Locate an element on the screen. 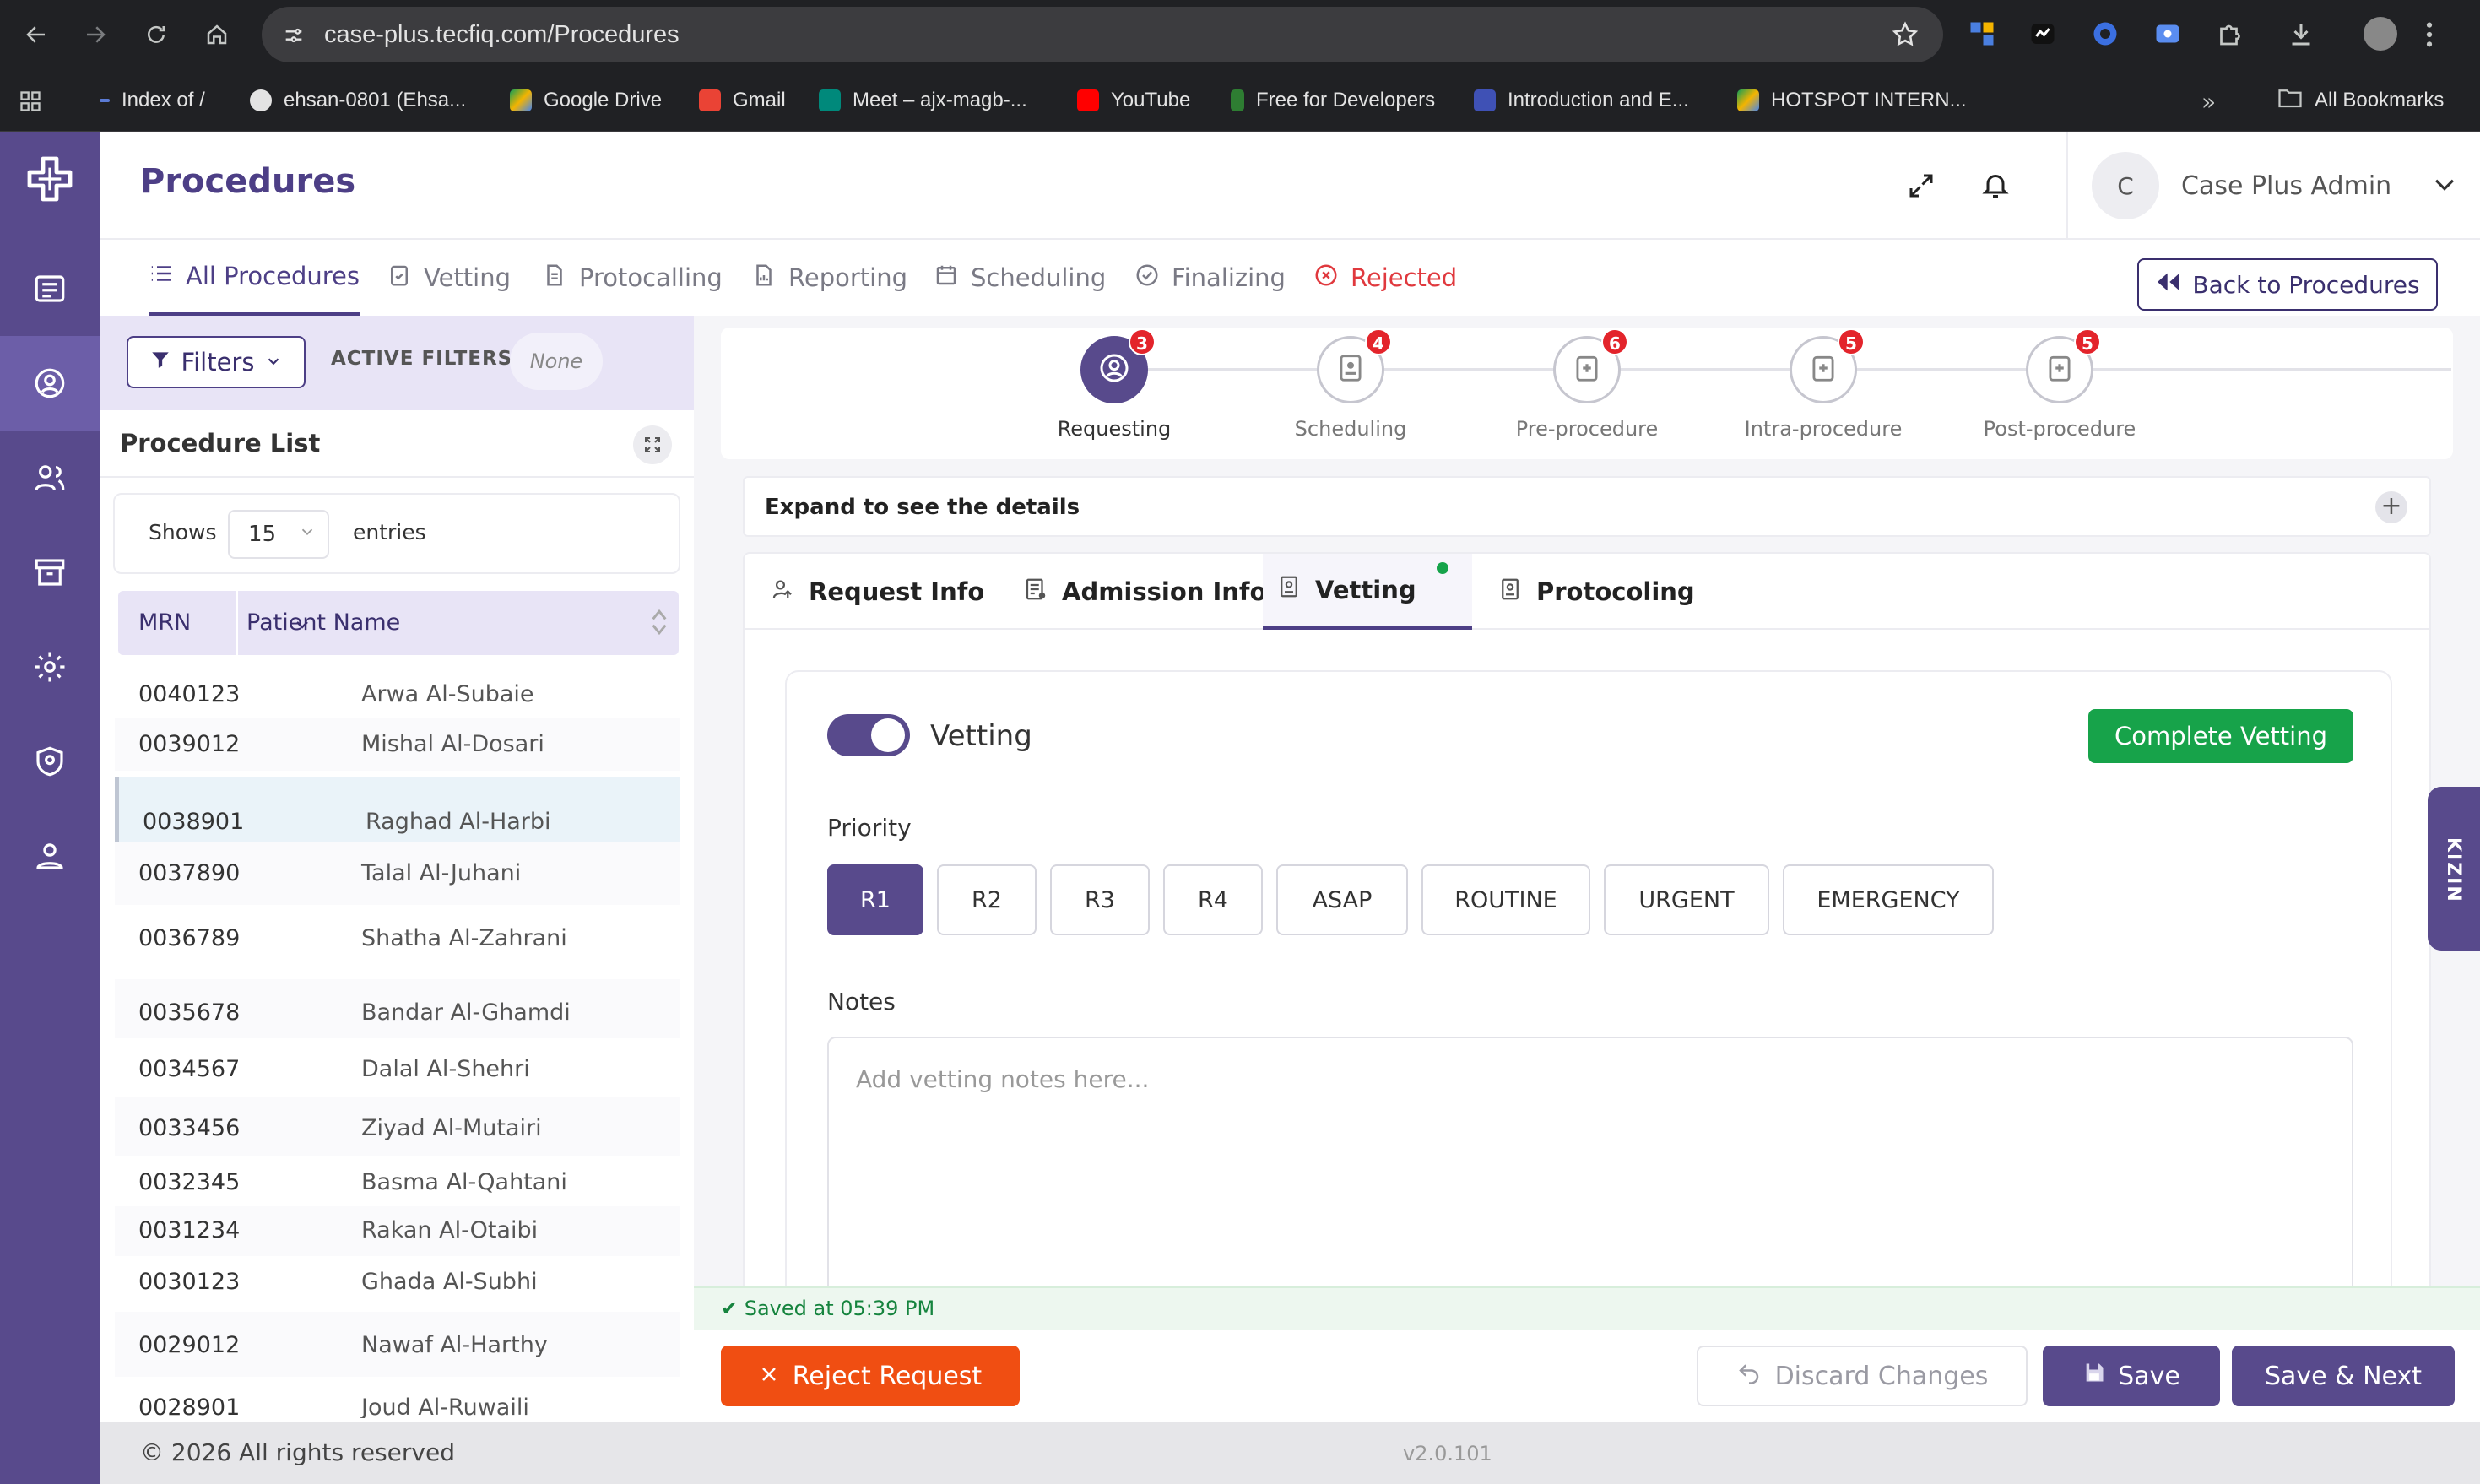  overflow-chevron-icon: » is located at coordinates (2208, 102).